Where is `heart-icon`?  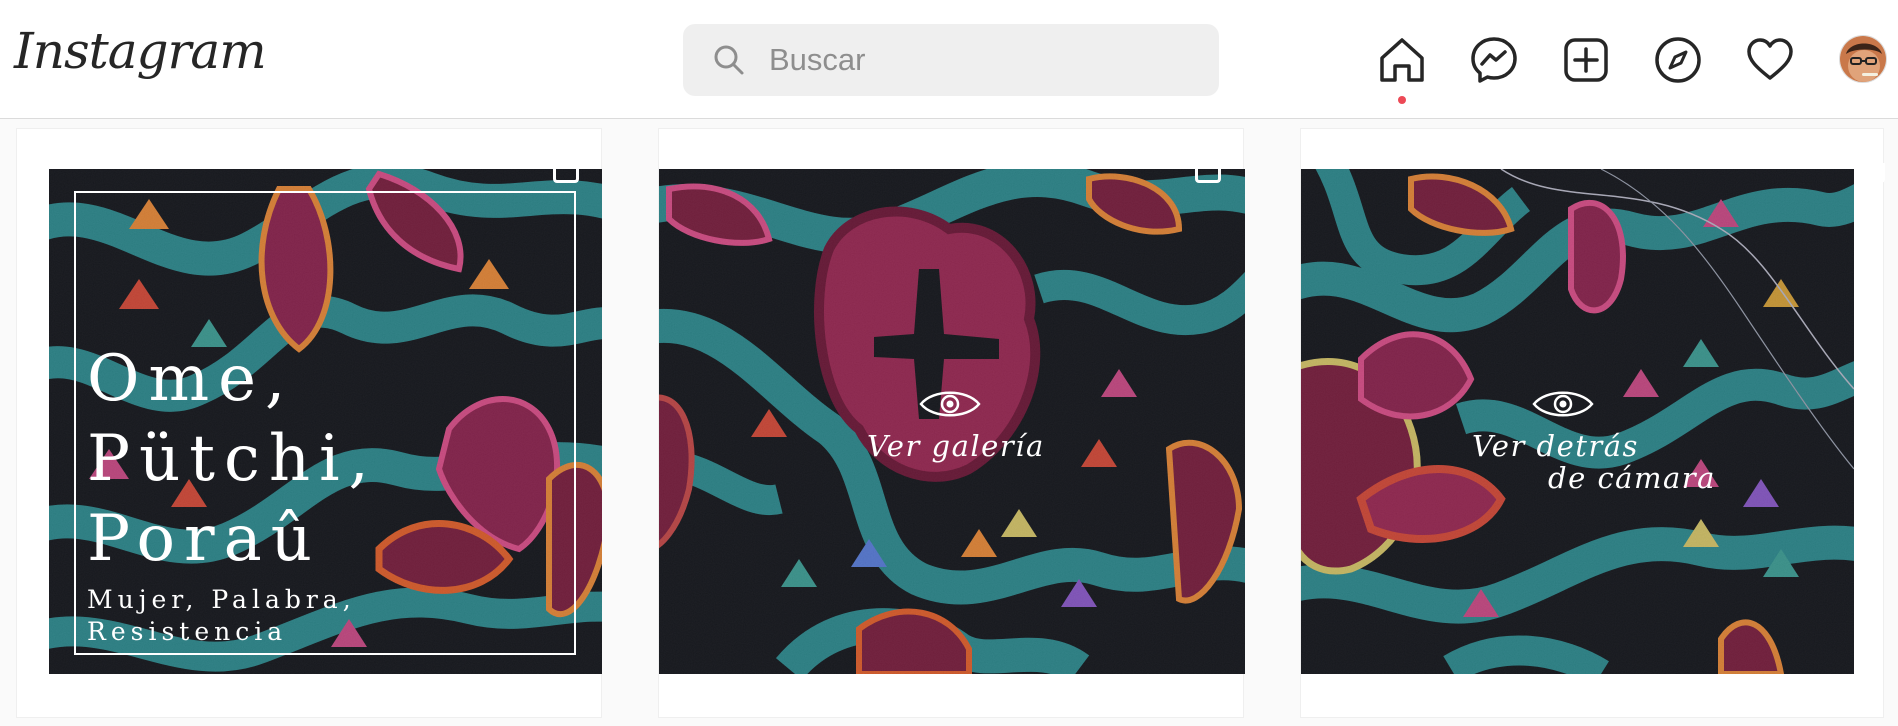
heart-icon is located at coordinates (1770, 59).